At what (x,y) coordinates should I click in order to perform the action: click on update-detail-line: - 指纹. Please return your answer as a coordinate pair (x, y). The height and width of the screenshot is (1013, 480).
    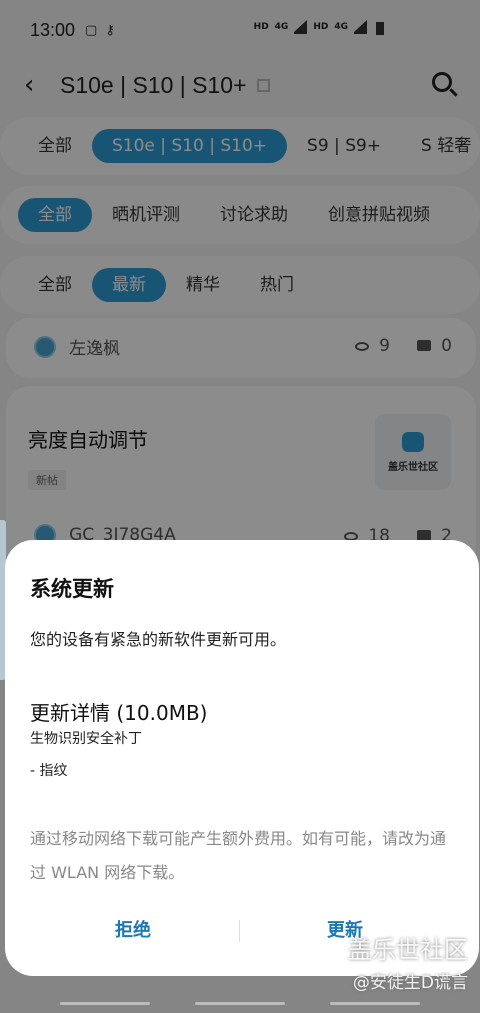
    Looking at the image, I should click on (49, 771).